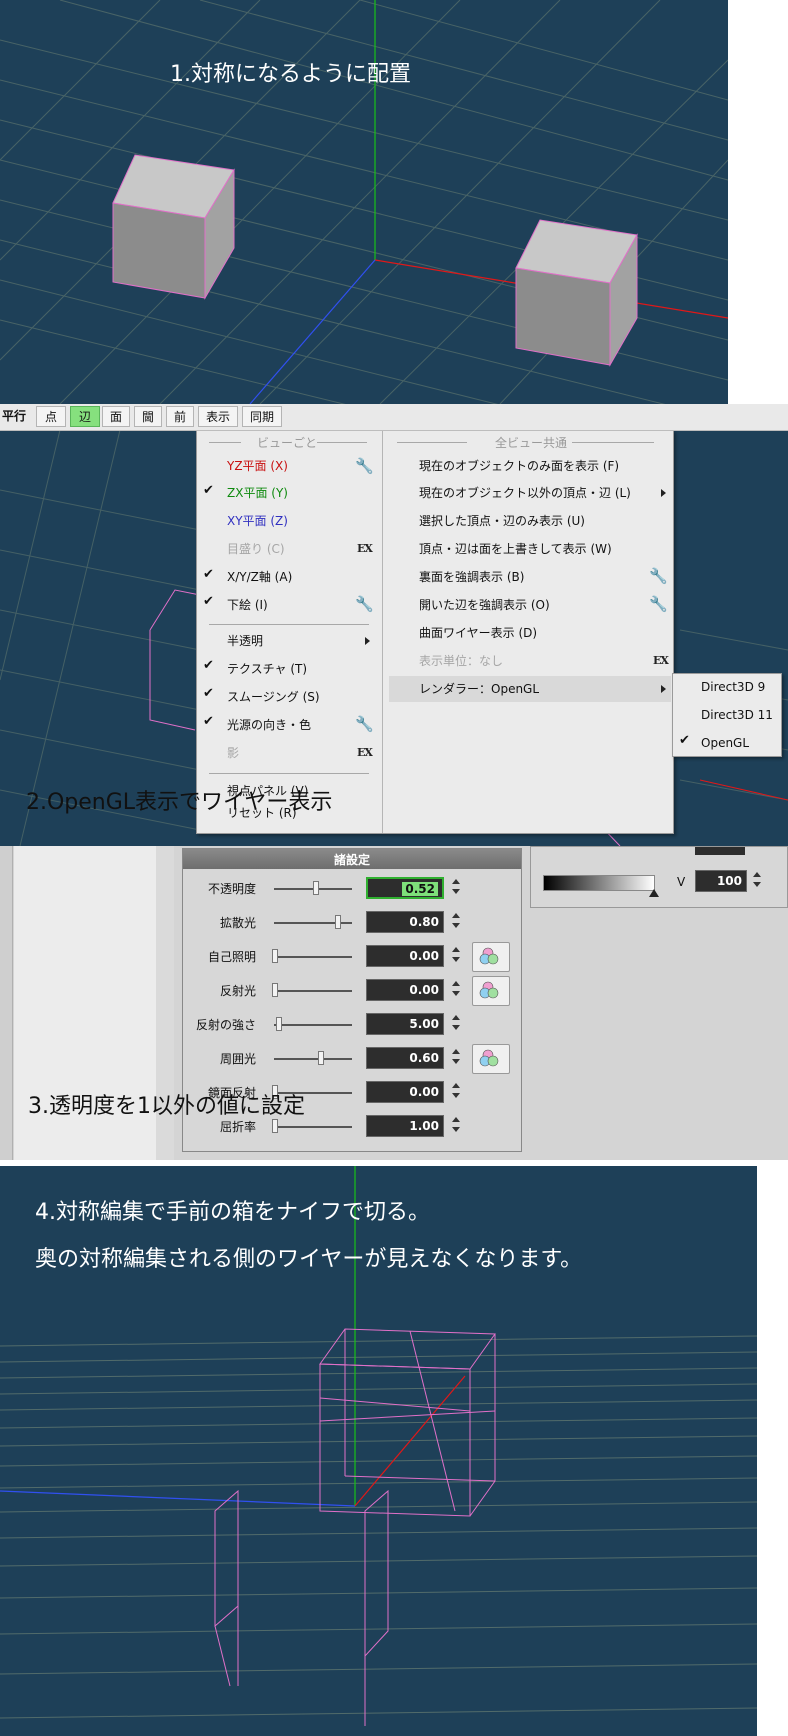 The height and width of the screenshot is (1736, 788). What do you see at coordinates (51, 416) in the screenshot?
I see `toolbar-vertex-button: 点` at bounding box center [51, 416].